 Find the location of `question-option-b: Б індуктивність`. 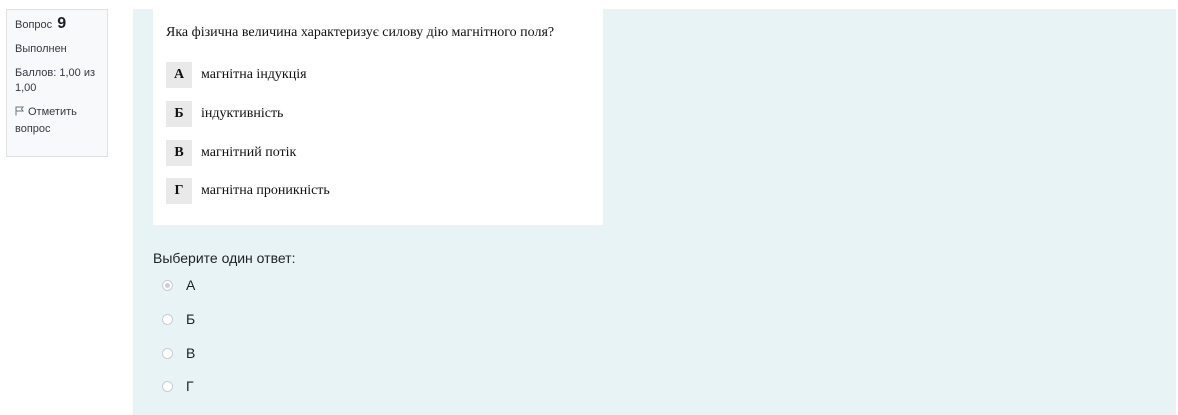

question-option-b: Б індуктивність is located at coordinates (224, 114).